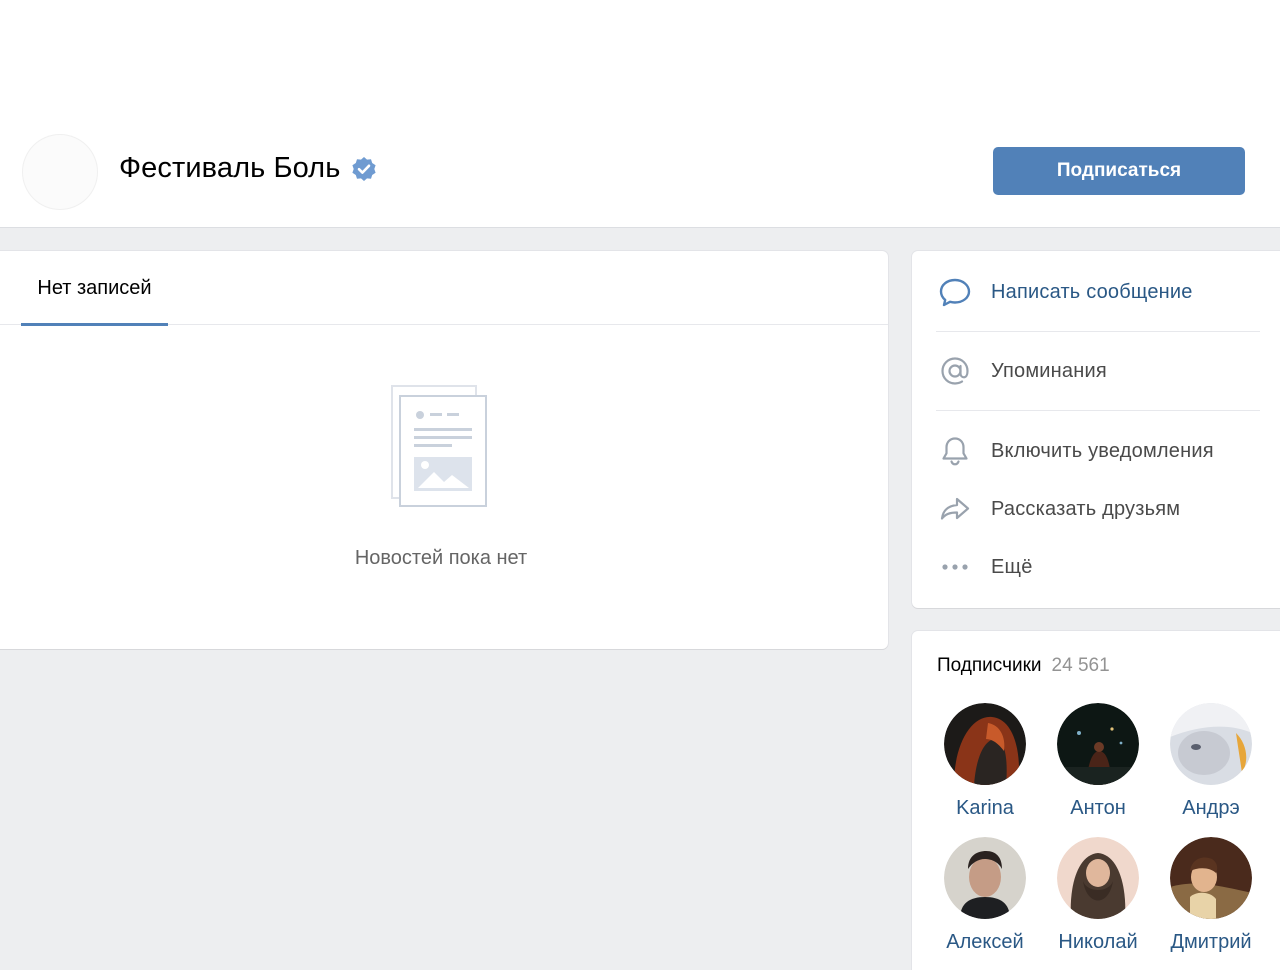 This screenshot has width=1280, height=970. What do you see at coordinates (1211, 942) in the screenshot?
I see `follower-name: Дмитрий` at bounding box center [1211, 942].